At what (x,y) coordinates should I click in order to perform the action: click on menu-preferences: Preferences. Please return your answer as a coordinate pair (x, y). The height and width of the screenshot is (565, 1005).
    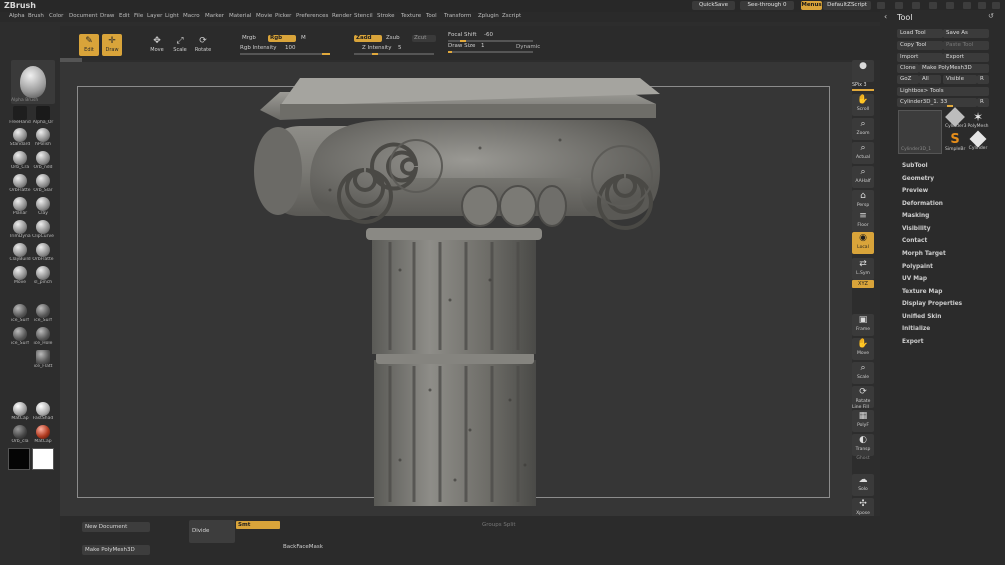
    Looking at the image, I should click on (312, 16).